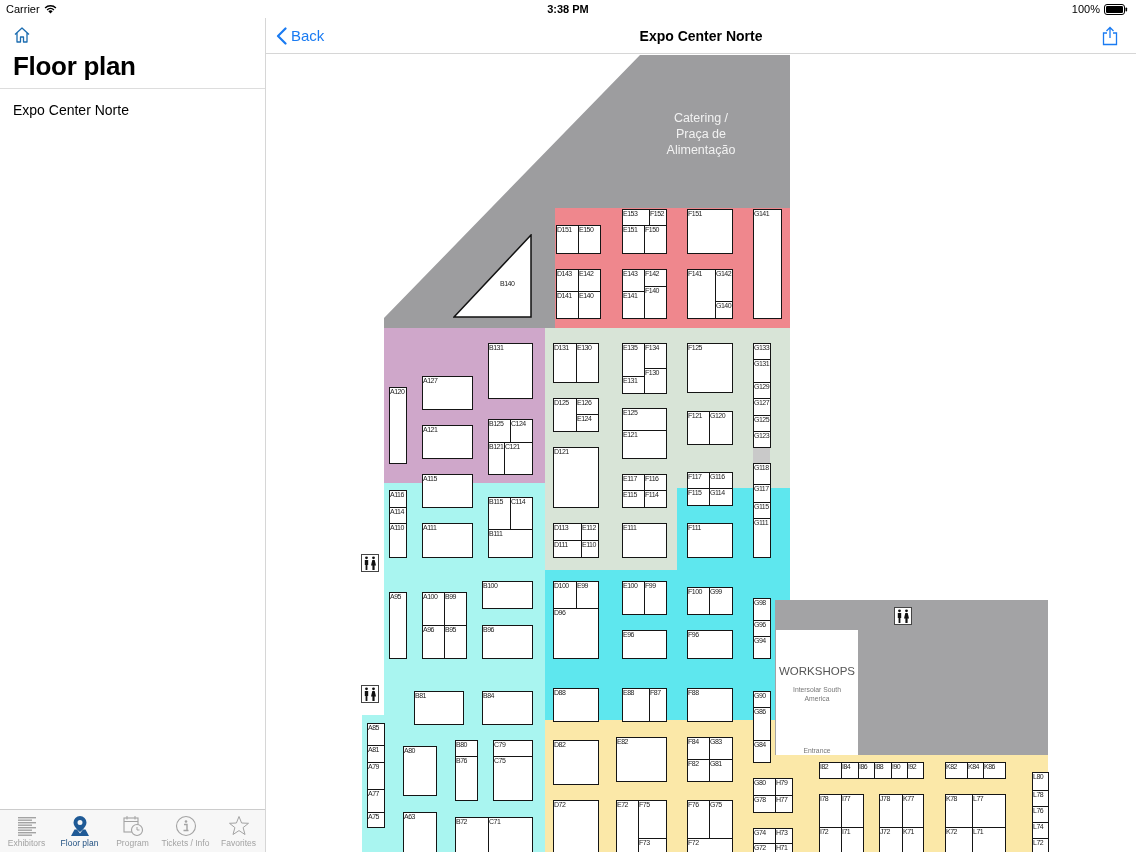 The height and width of the screenshot is (852, 1136). Describe the element at coordinates (26, 825) in the screenshot. I see `list-icon` at that location.